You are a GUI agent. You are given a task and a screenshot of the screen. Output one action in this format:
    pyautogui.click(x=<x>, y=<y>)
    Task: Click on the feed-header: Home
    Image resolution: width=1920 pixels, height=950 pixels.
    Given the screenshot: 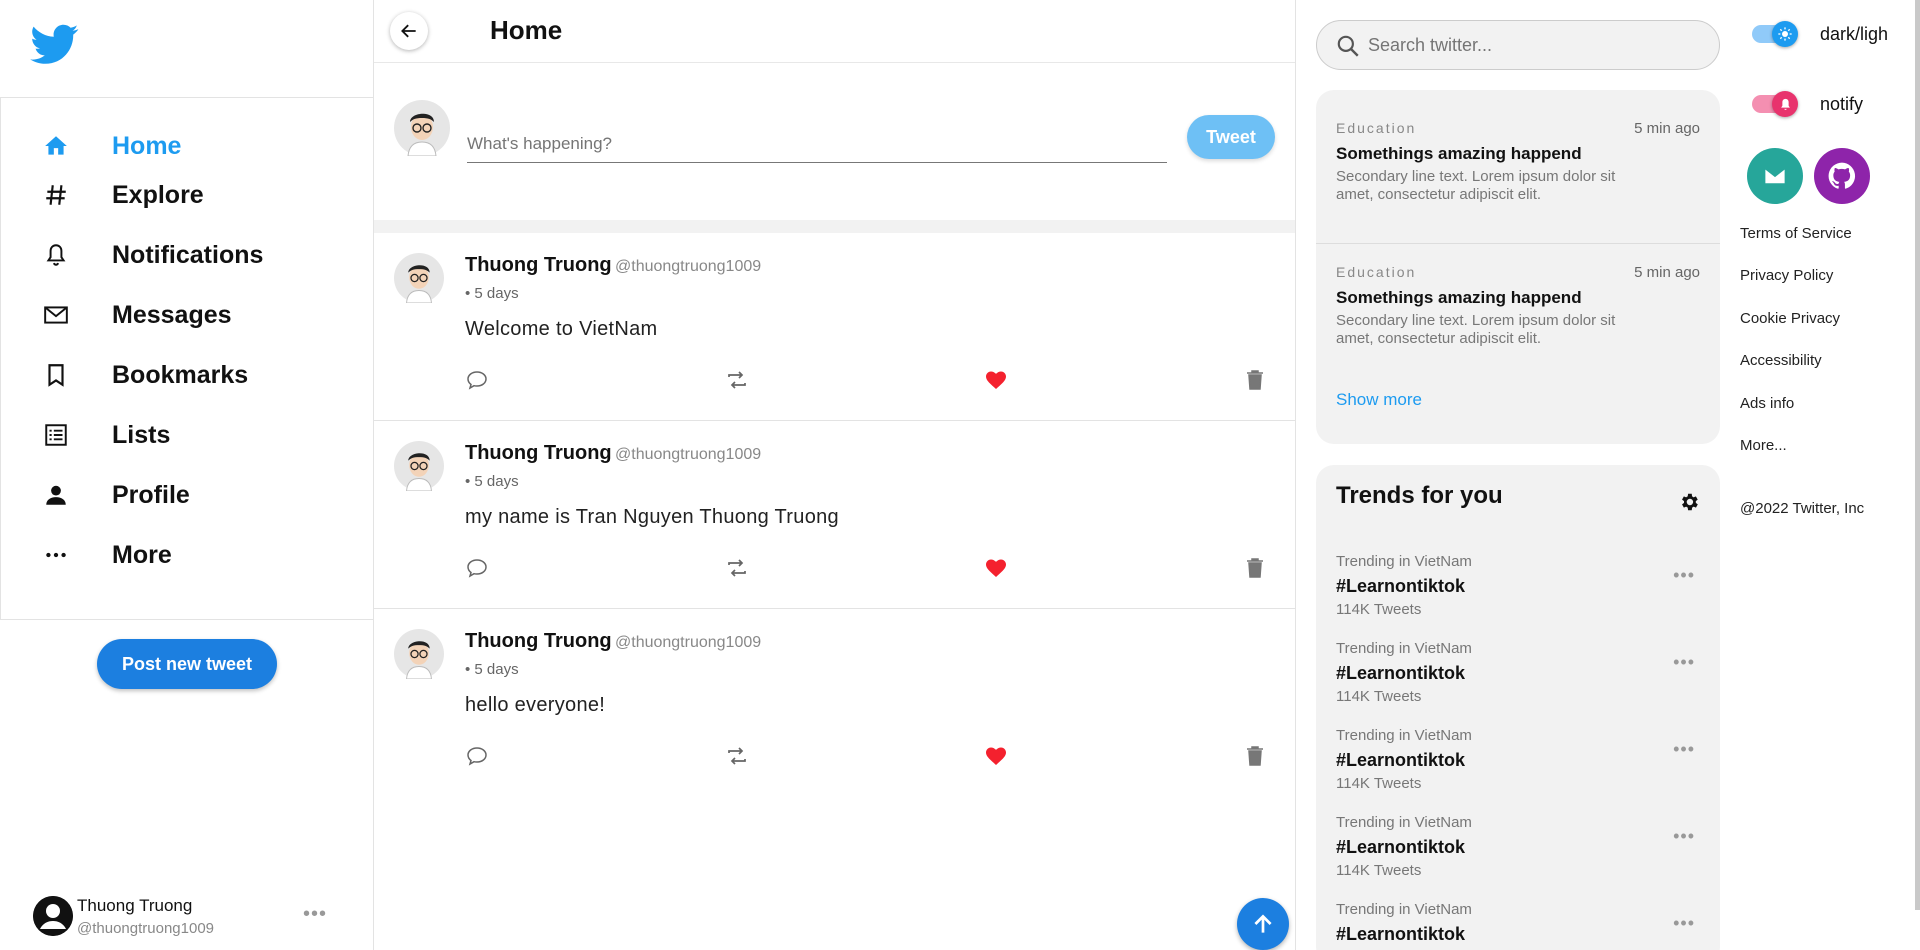 What is the action you would take?
    pyautogui.click(x=834, y=31)
    